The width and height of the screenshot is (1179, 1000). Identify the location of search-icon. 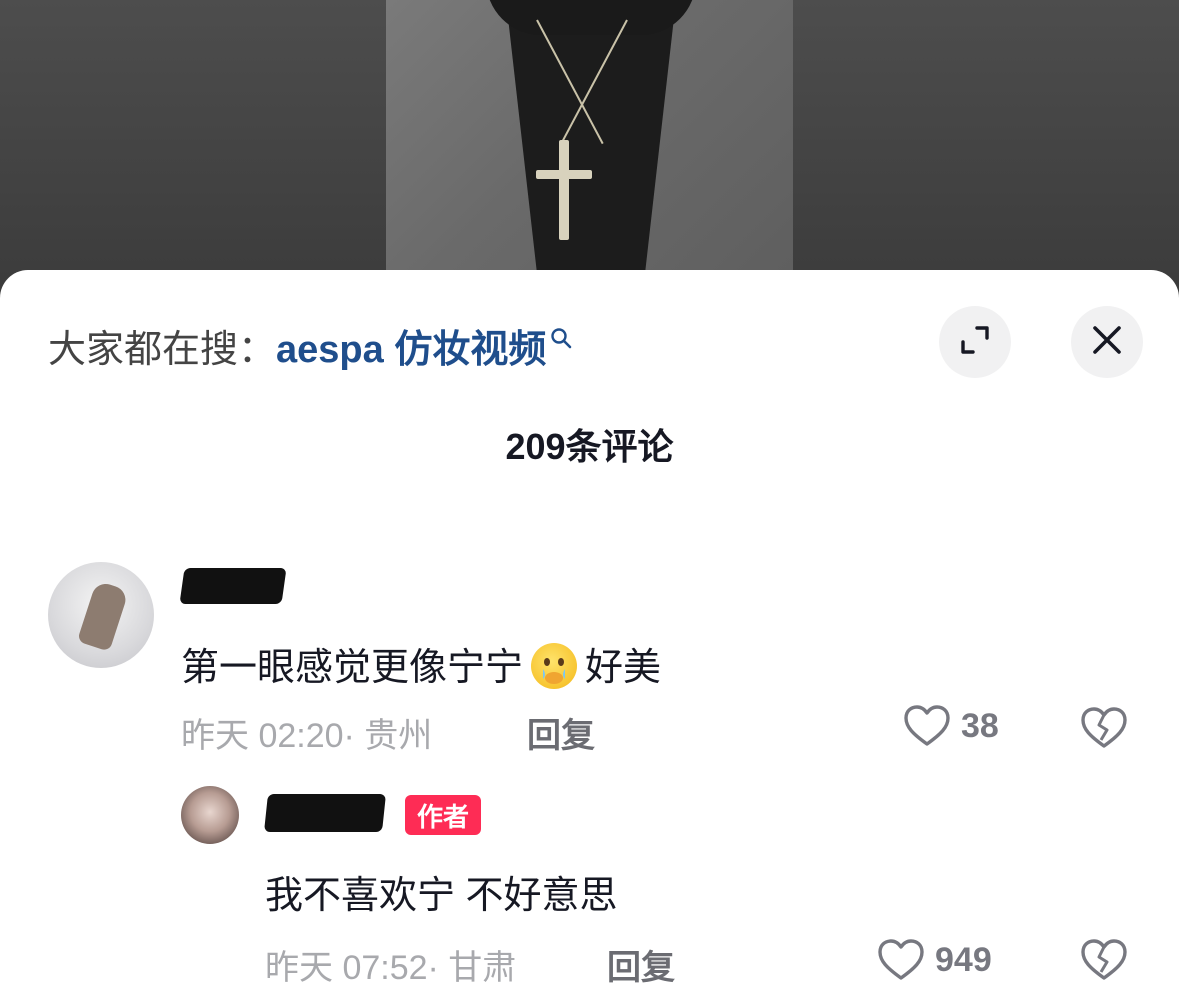
(561, 346).